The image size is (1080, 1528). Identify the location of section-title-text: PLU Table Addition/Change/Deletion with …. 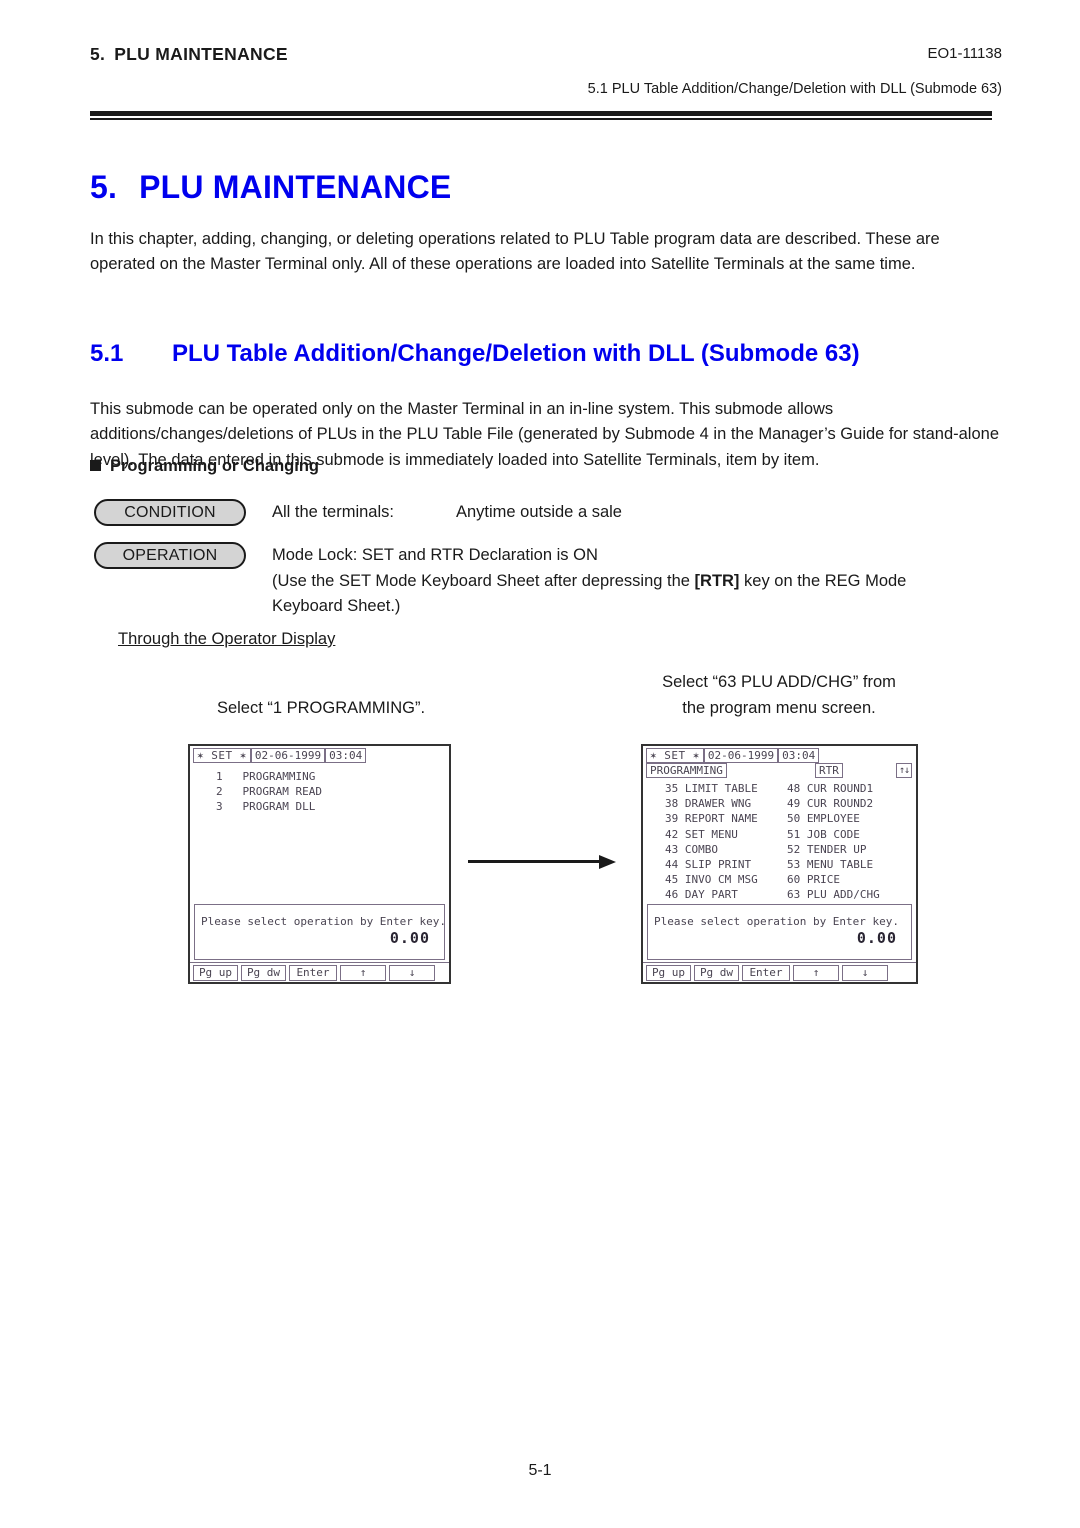
(516, 353).